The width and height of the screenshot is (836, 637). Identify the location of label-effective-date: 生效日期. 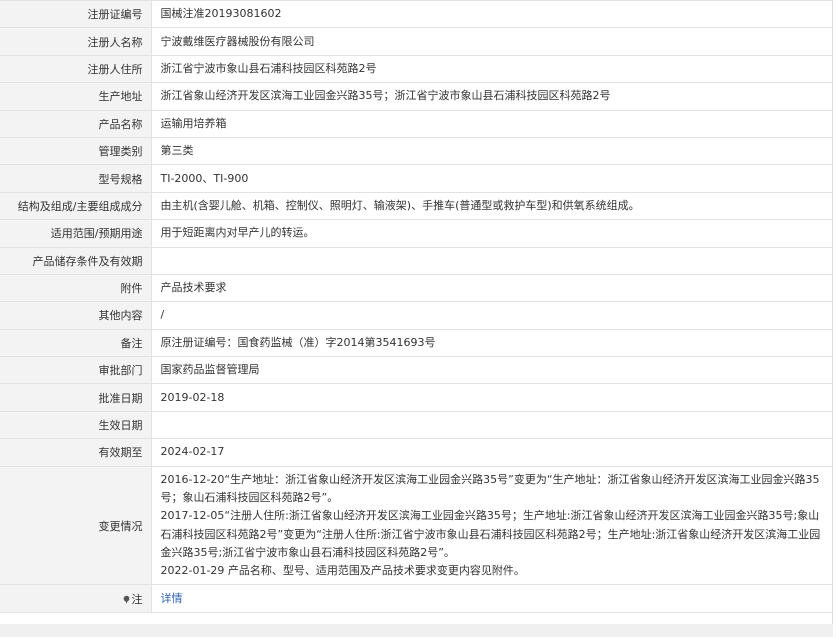
(76, 425).